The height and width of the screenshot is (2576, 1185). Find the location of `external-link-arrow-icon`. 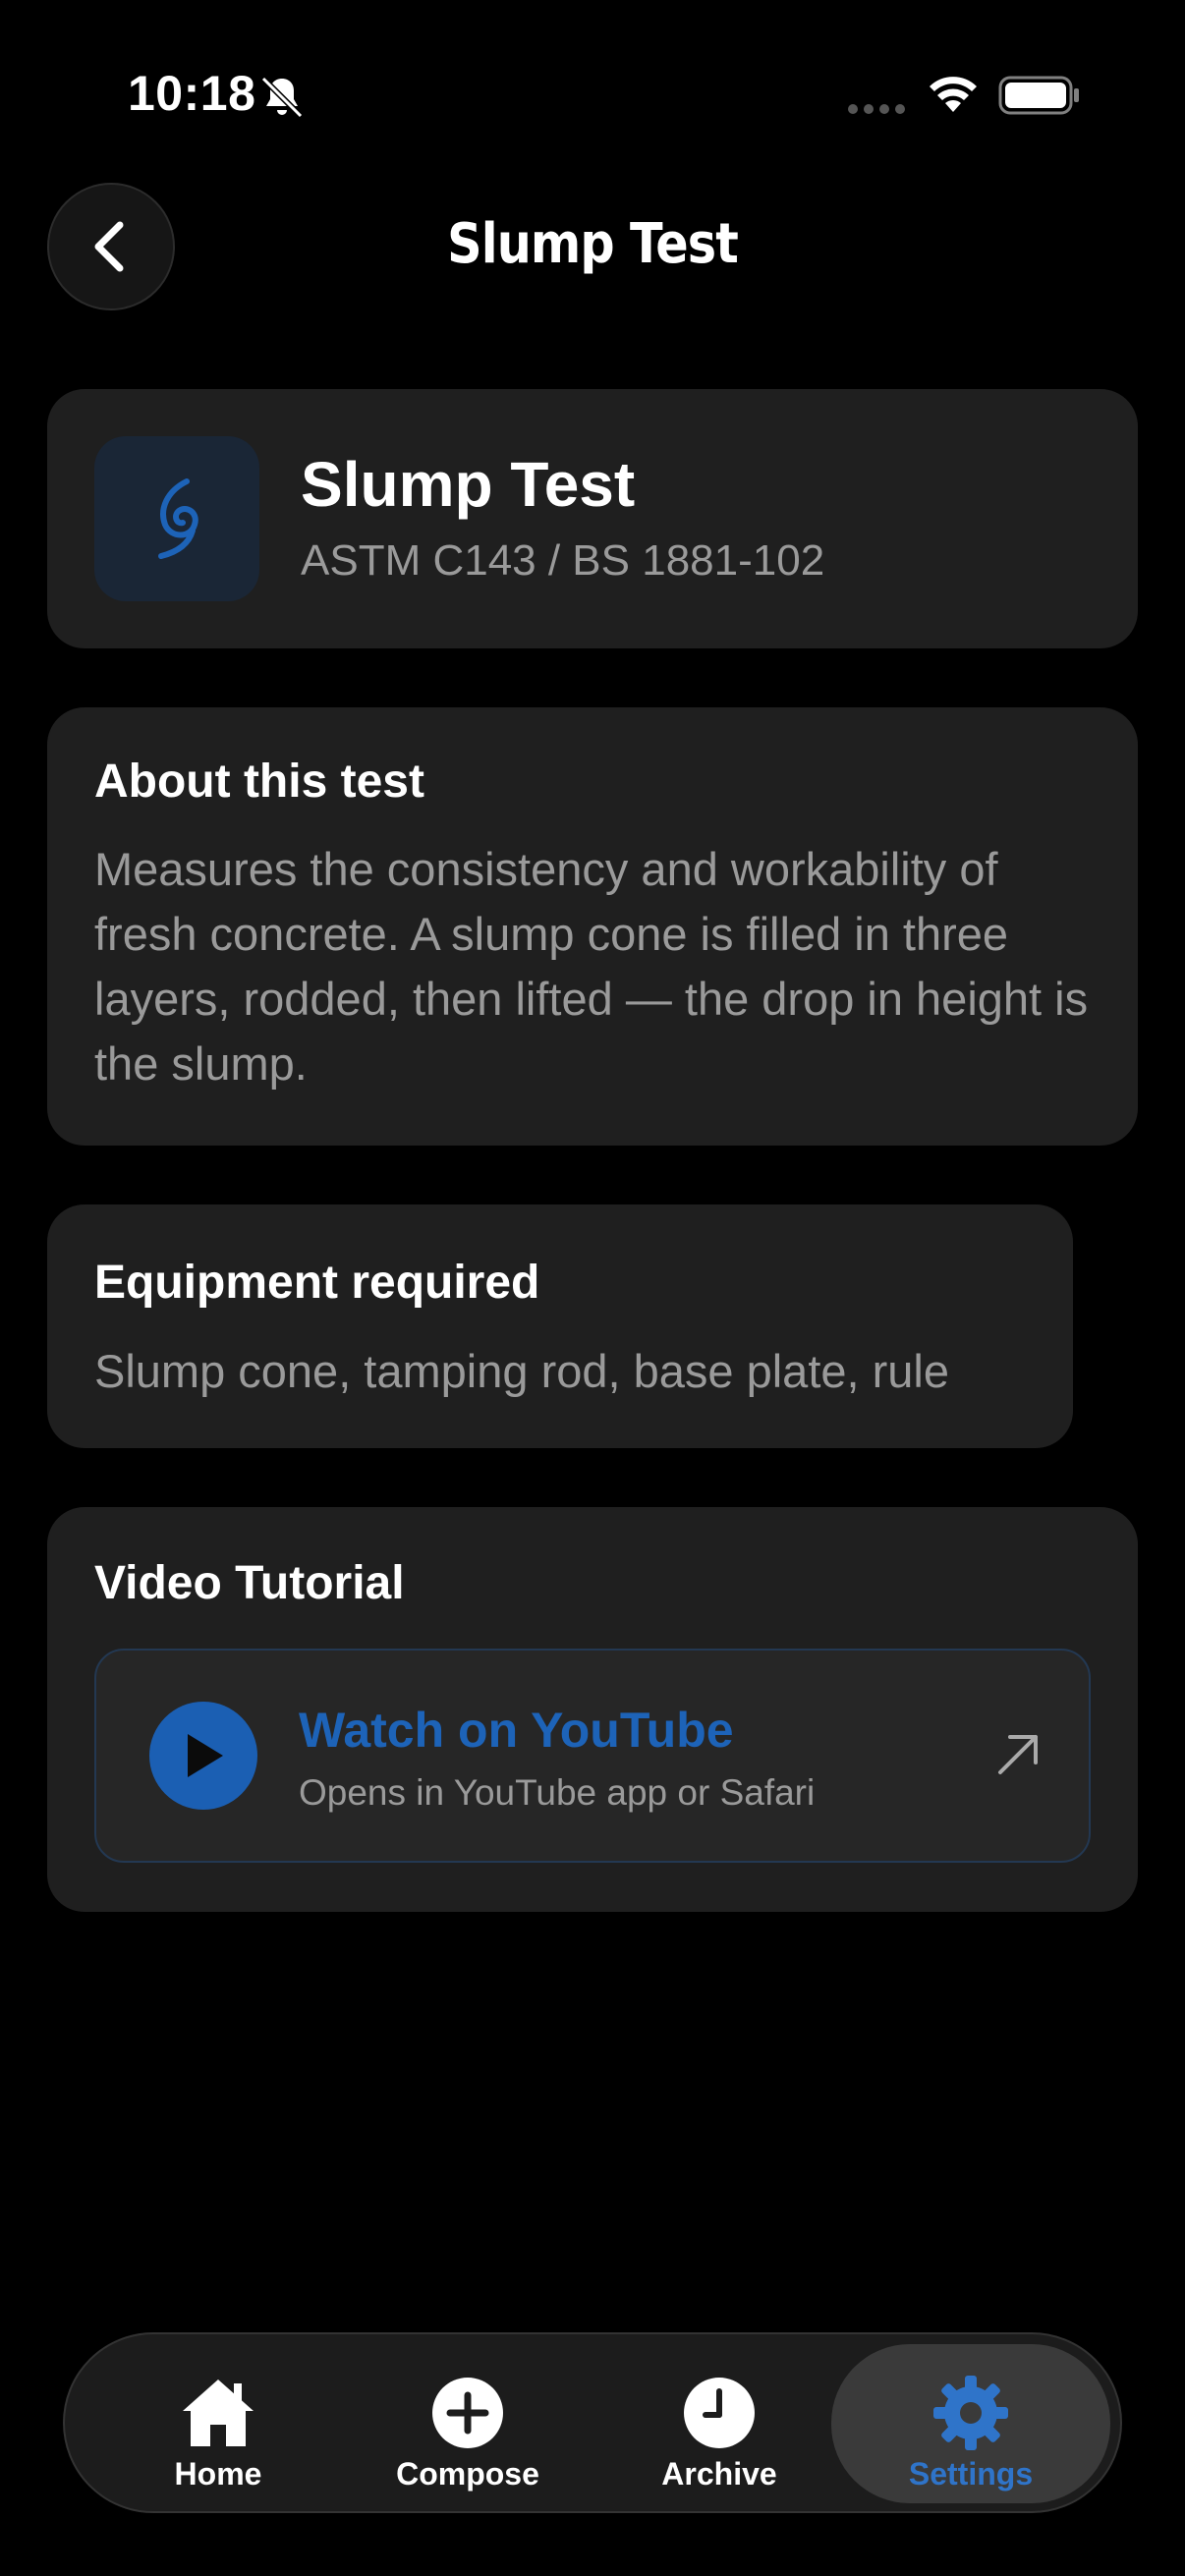

external-link-arrow-icon is located at coordinates (1018, 1754).